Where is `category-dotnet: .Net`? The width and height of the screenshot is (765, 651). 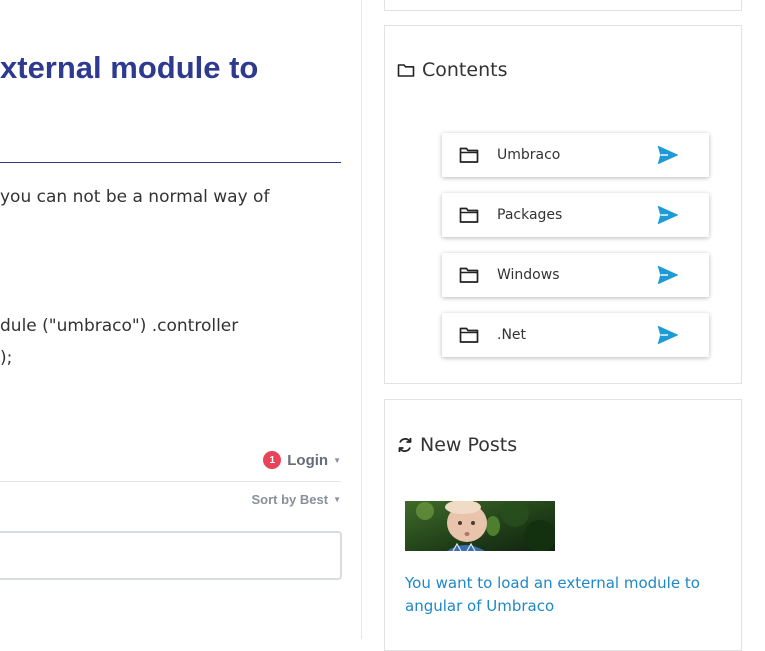 category-dotnet: .Net is located at coordinates (575, 335).